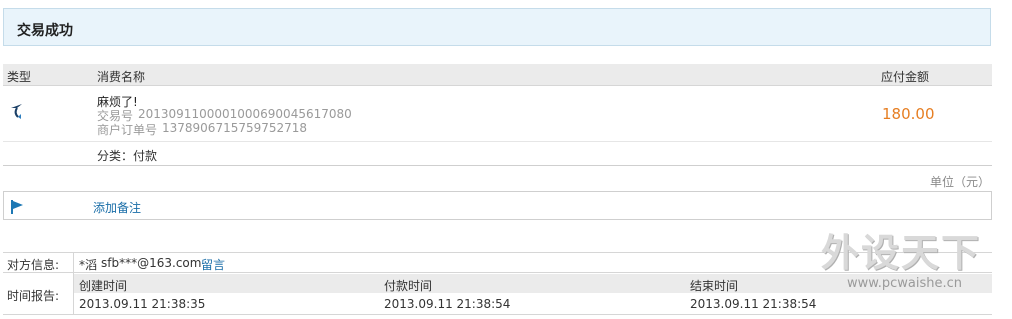  Describe the element at coordinates (235, 128) in the screenshot. I see `merchant-order-number: 1378906715759752718` at that location.